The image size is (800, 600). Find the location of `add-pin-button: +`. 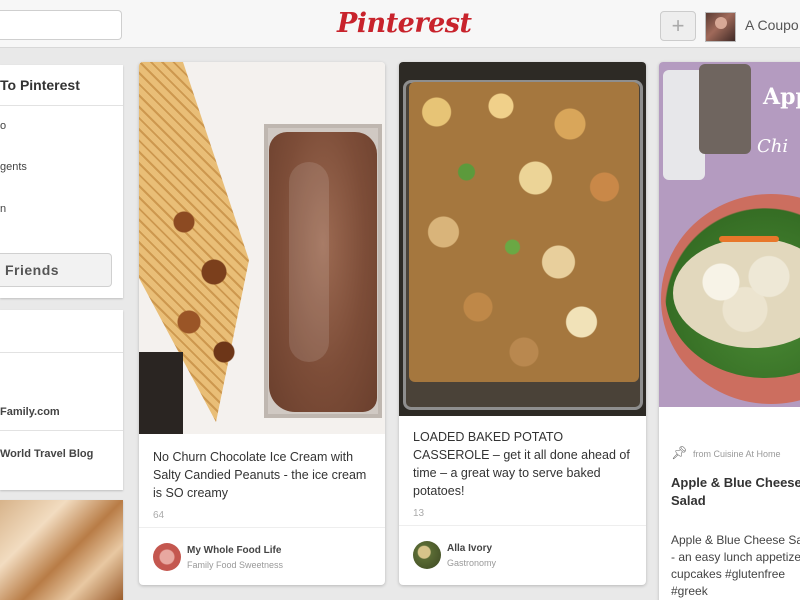

add-pin-button: + is located at coordinates (678, 26).